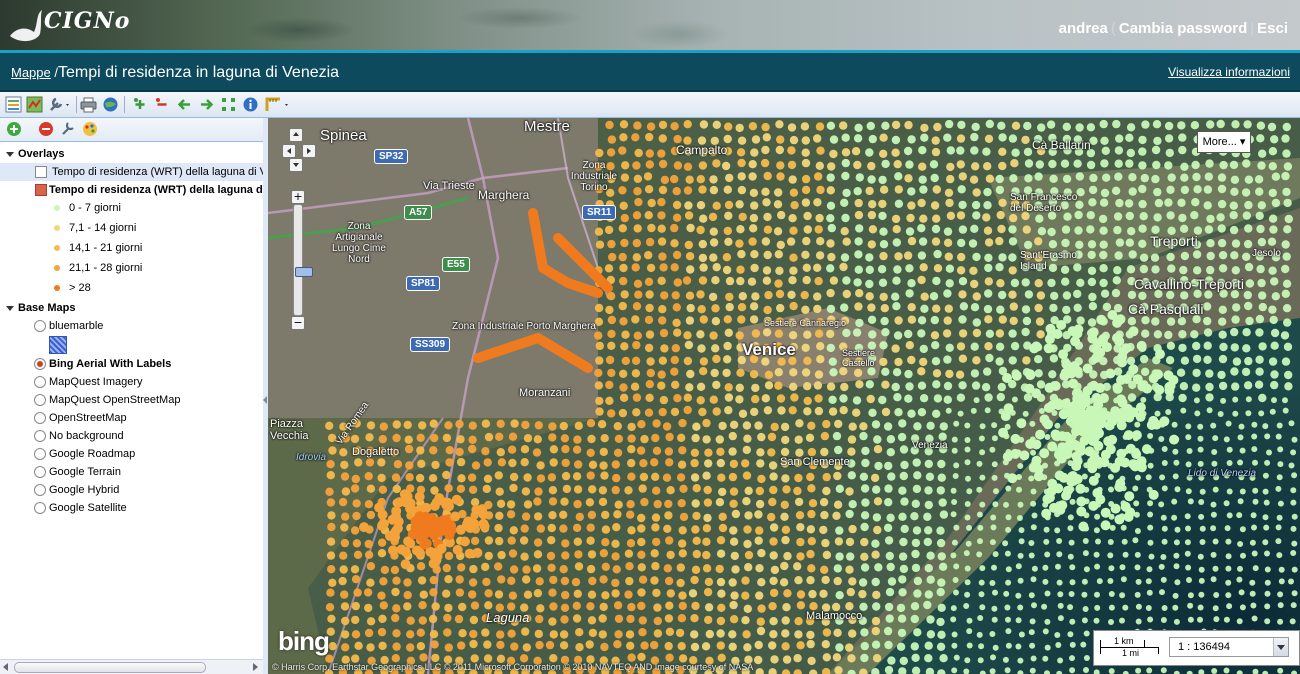 The image size is (1300, 674). Describe the element at coordinates (255, 667) in the screenshot. I see `scroll-right-arrow-icon` at that location.